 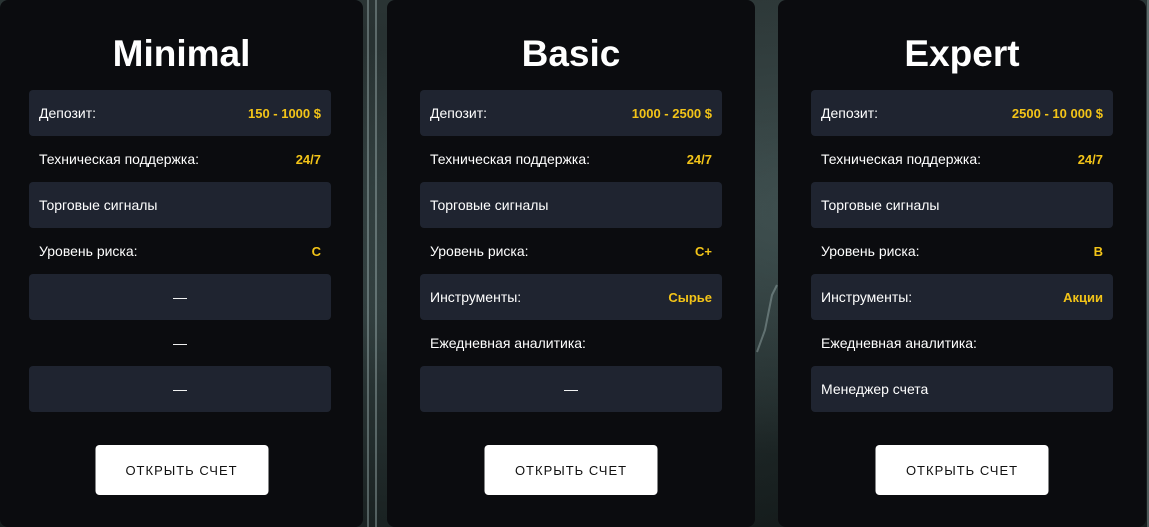 I want to click on feature-value: B, so click(x=1098, y=251).